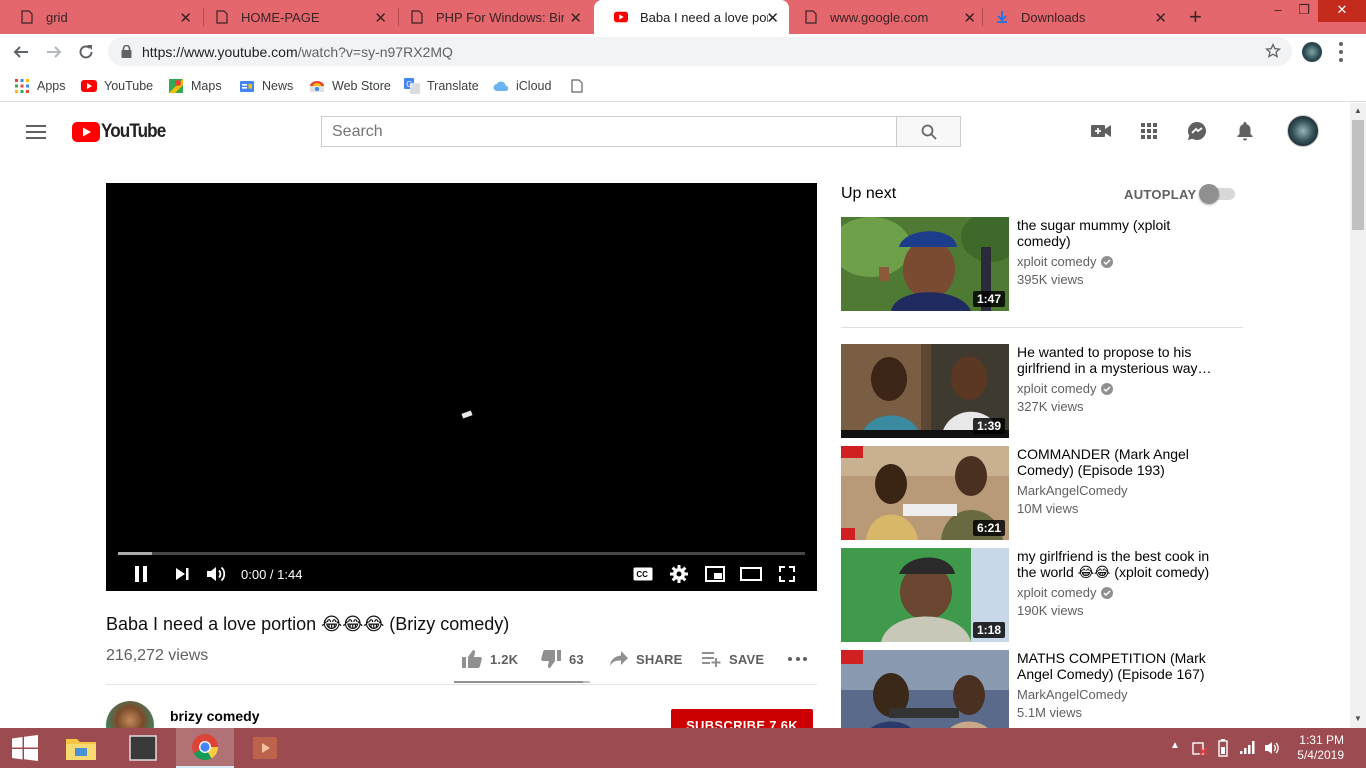  I want to click on duration-badge: 1:18, so click(988, 630).